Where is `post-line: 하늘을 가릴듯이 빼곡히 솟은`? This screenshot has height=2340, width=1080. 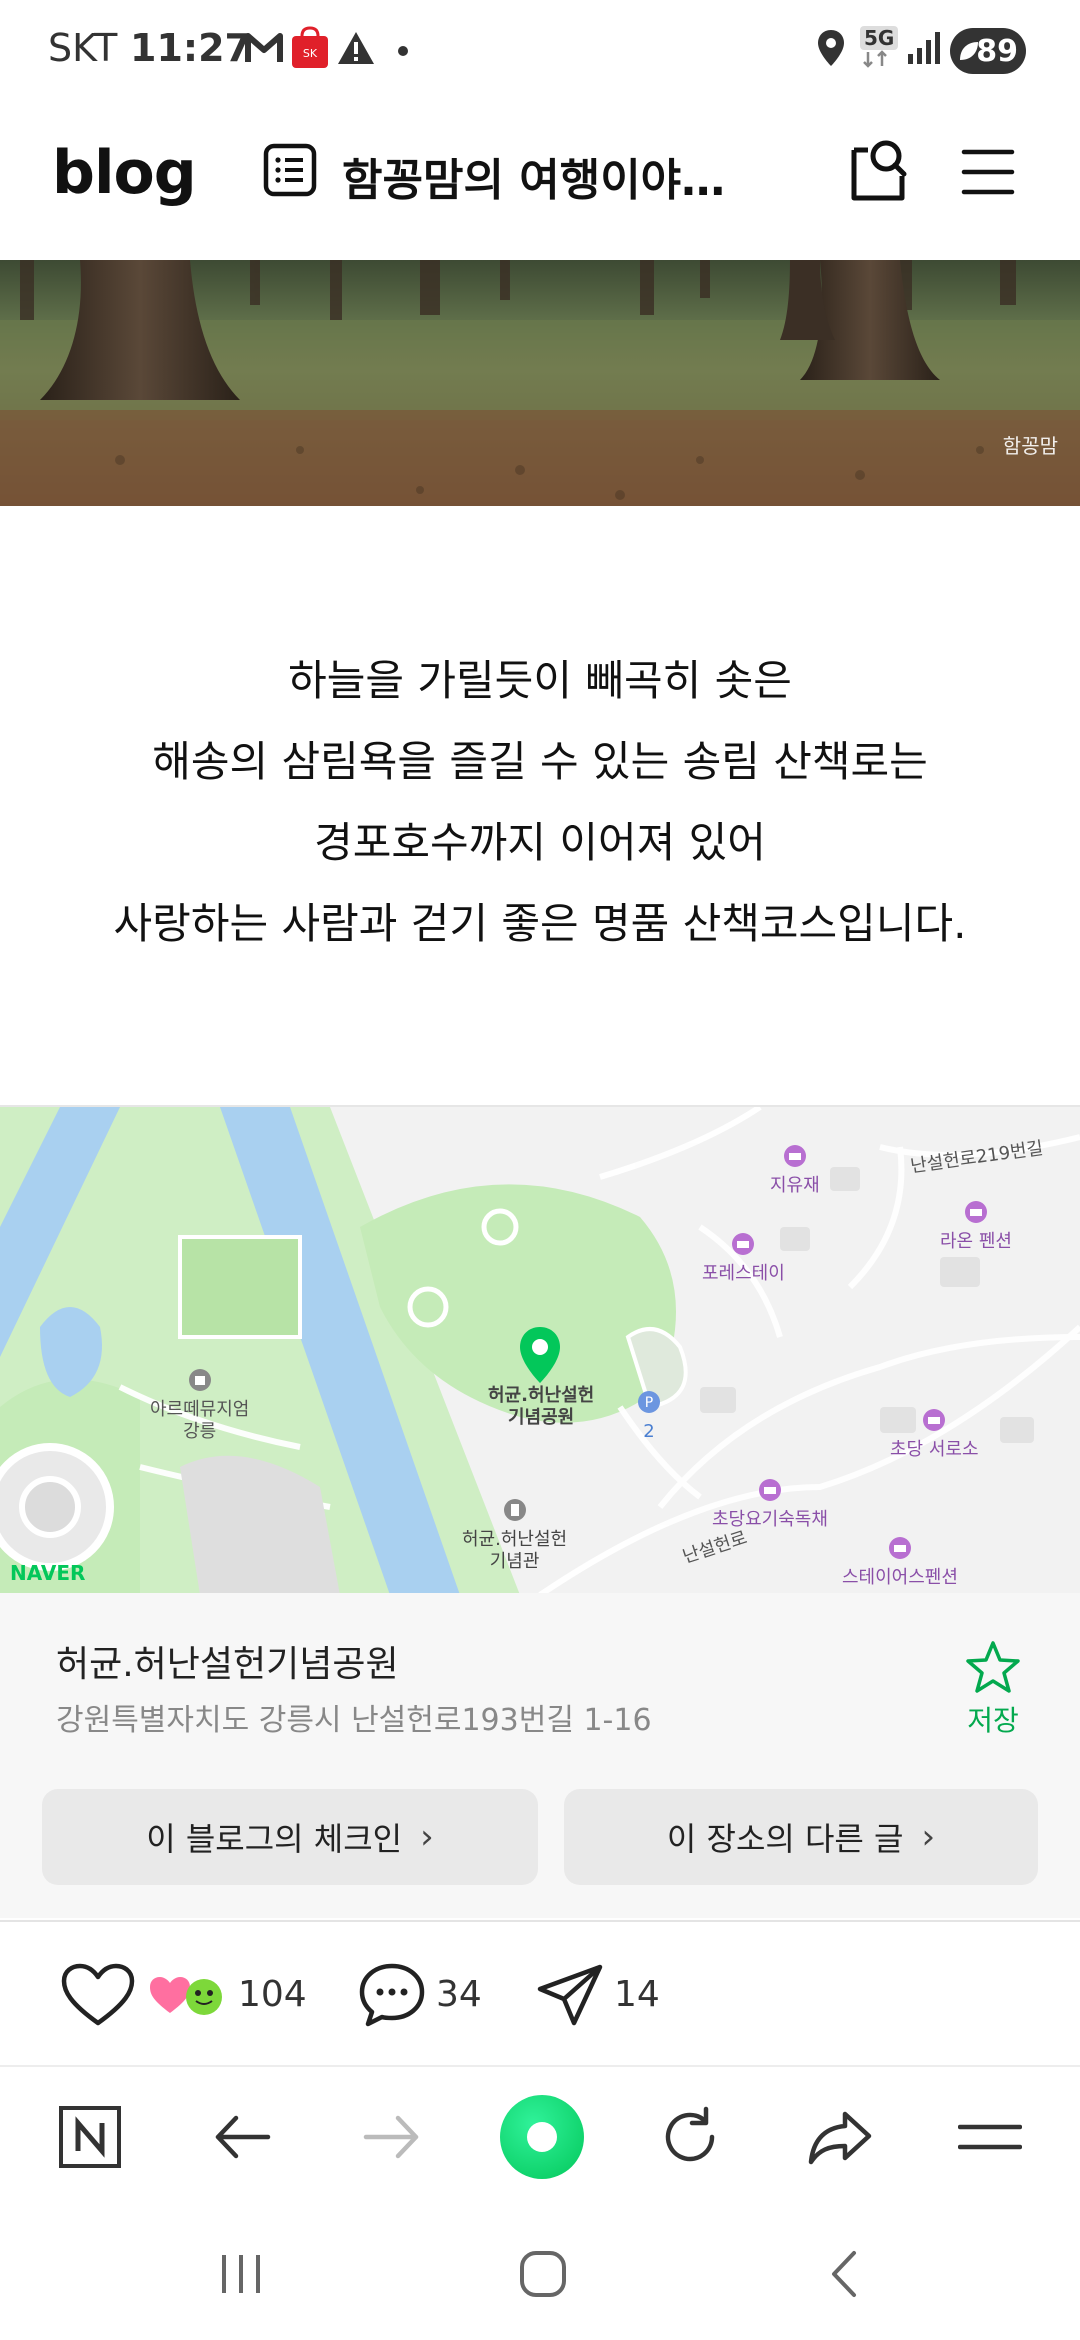 post-line: 하늘을 가릴듯이 빼곡히 솟은 is located at coordinates (540, 680).